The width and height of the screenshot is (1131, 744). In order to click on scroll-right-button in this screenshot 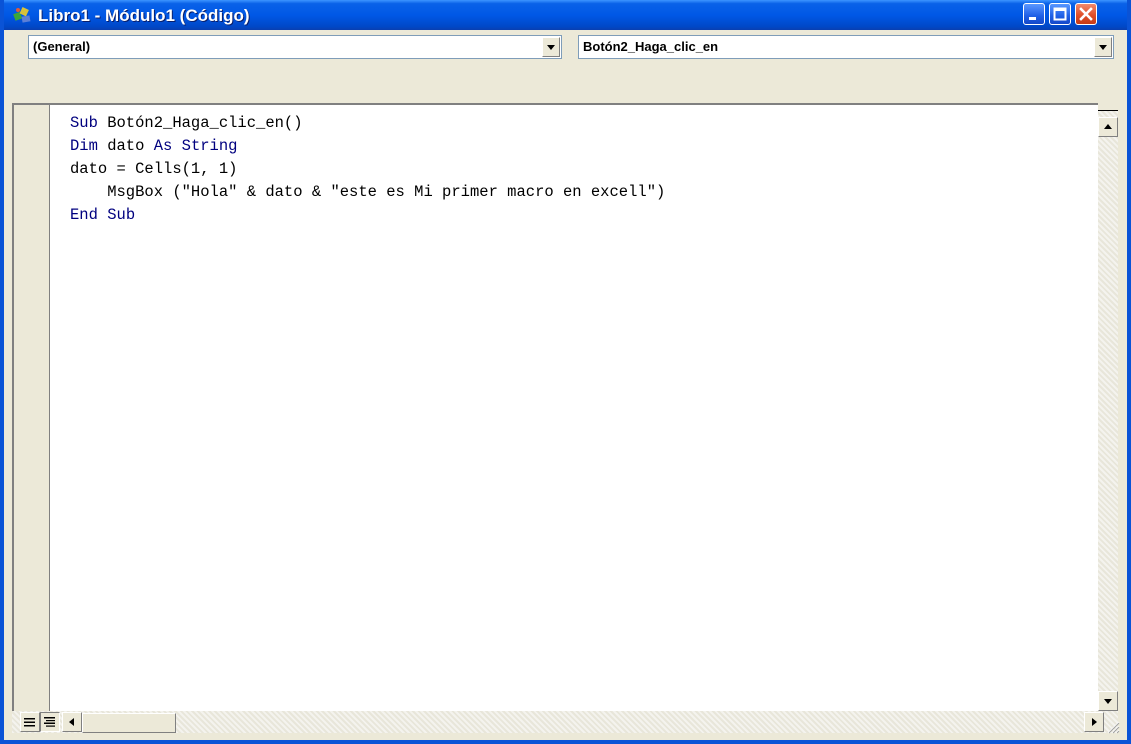, I will do `click(1094, 722)`.